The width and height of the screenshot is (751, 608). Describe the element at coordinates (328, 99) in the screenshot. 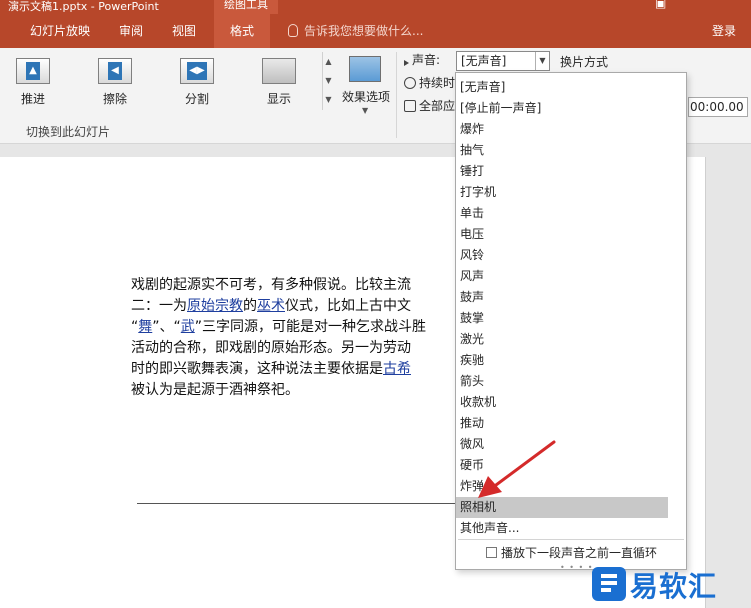

I see `gallery-more-icon: ▼` at that location.